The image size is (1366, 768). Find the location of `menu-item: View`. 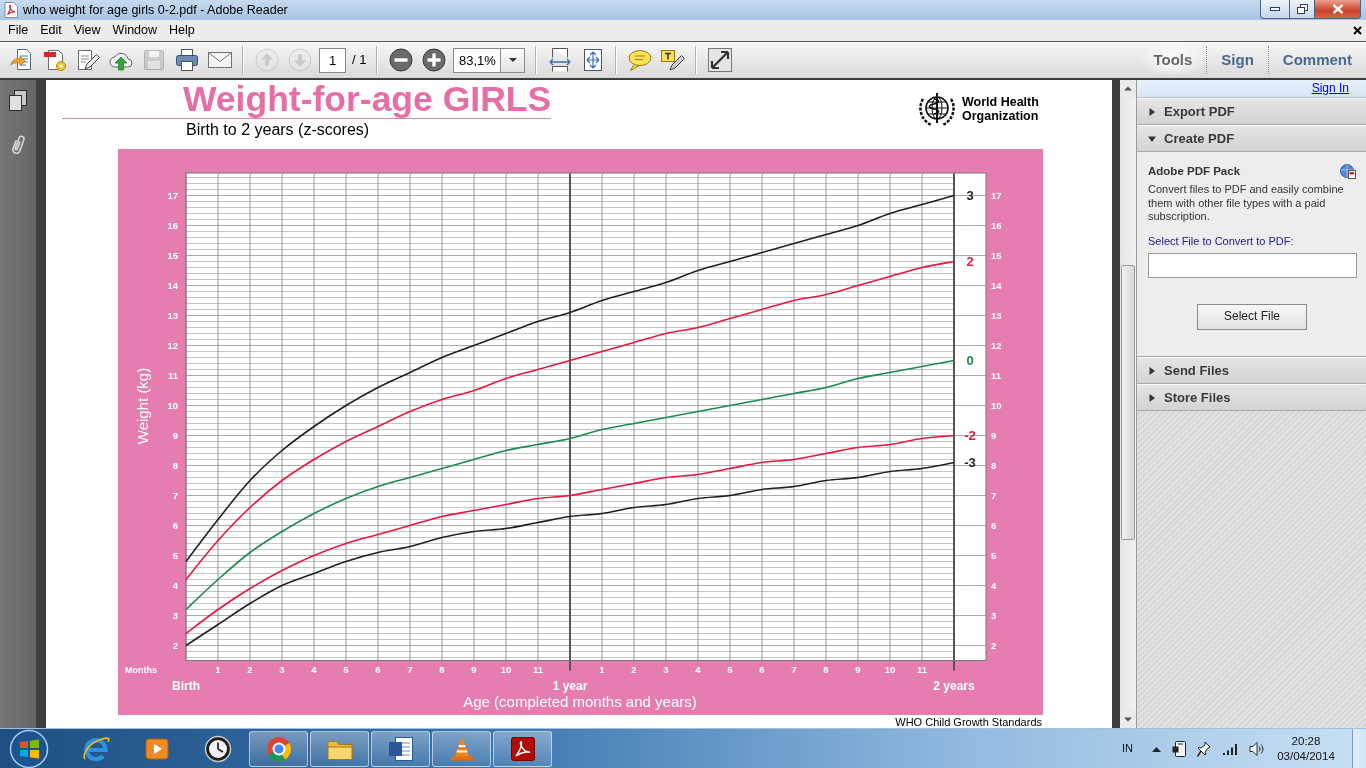

menu-item: View is located at coordinates (87, 30).